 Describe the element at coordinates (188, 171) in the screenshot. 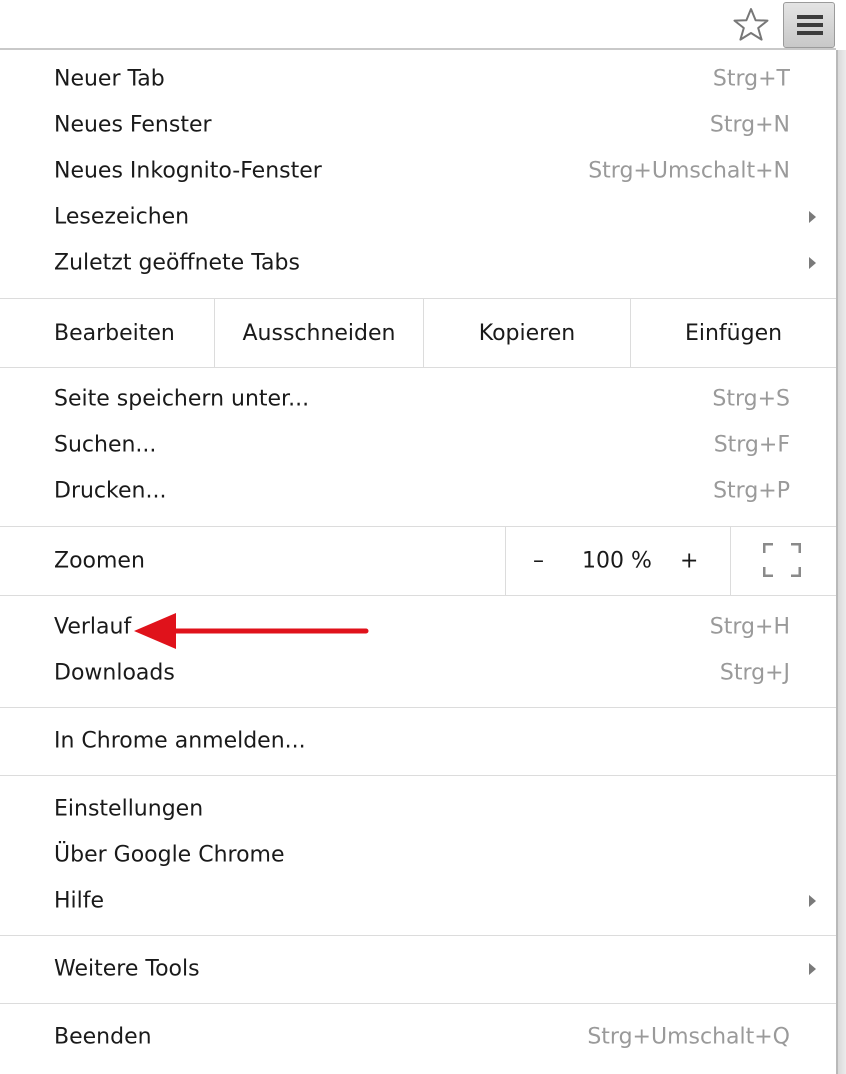

I see `menu-item-label: Neues Inkognito-Fenster` at that location.